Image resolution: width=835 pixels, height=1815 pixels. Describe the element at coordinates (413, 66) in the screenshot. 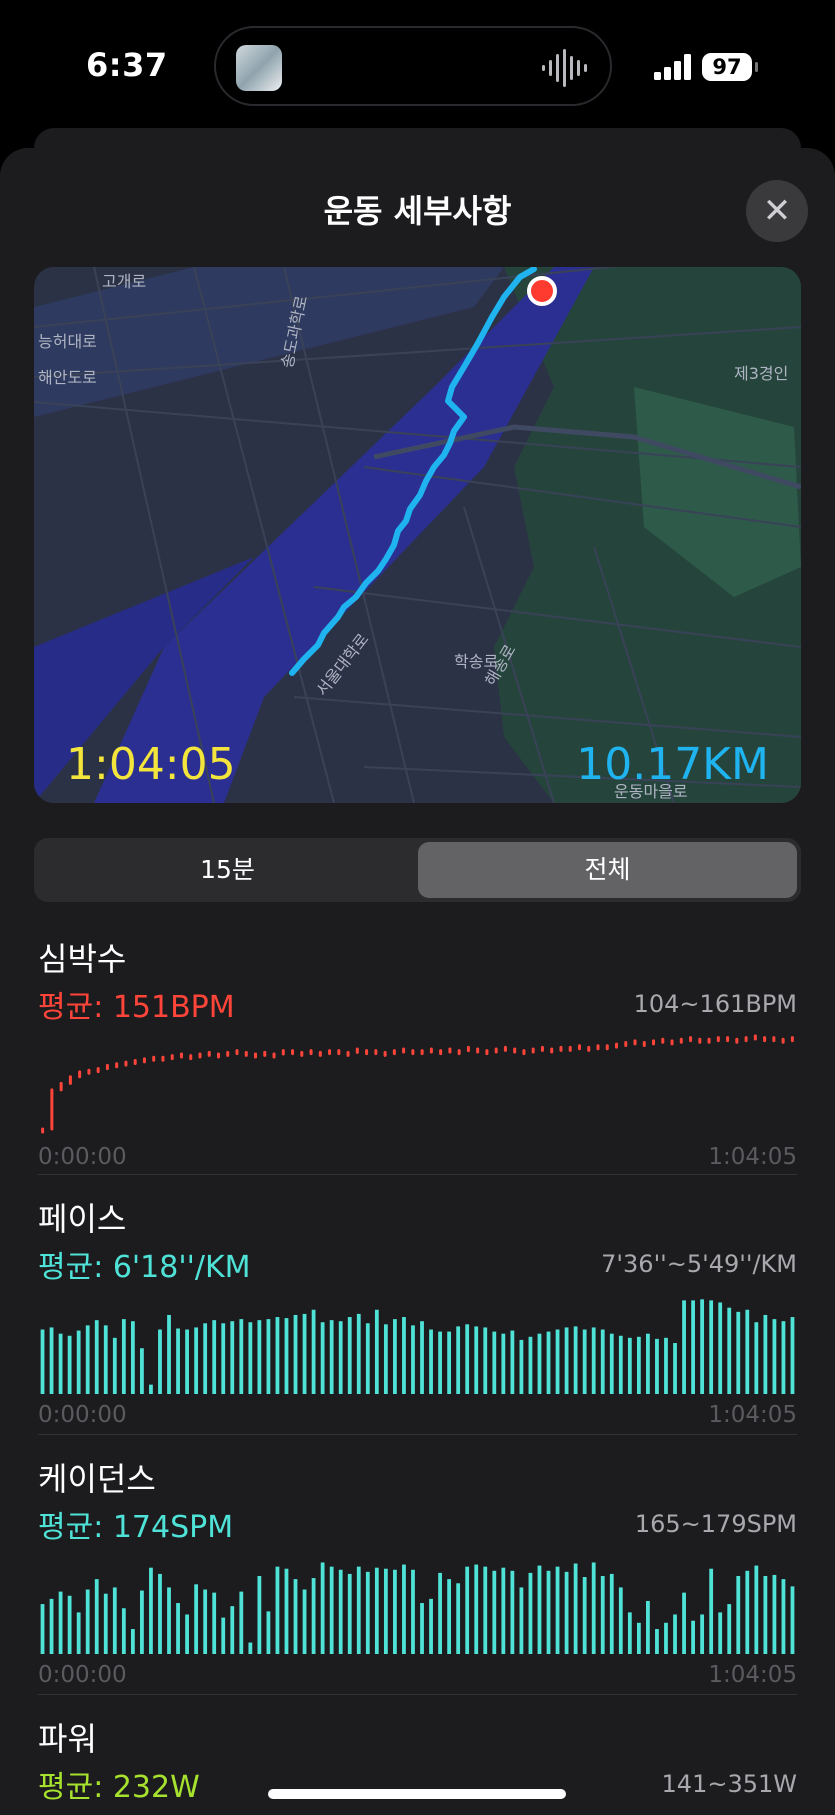

I see `dynamic-island` at that location.